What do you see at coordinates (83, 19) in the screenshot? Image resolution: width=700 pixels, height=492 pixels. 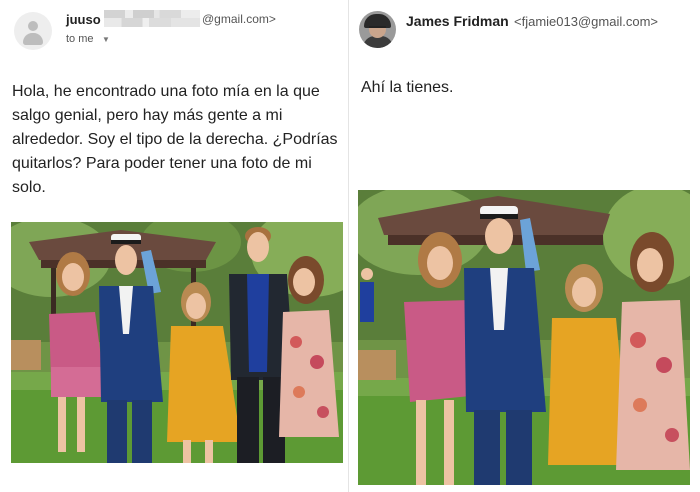 I see `sender-name: juuso` at bounding box center [83, 19].